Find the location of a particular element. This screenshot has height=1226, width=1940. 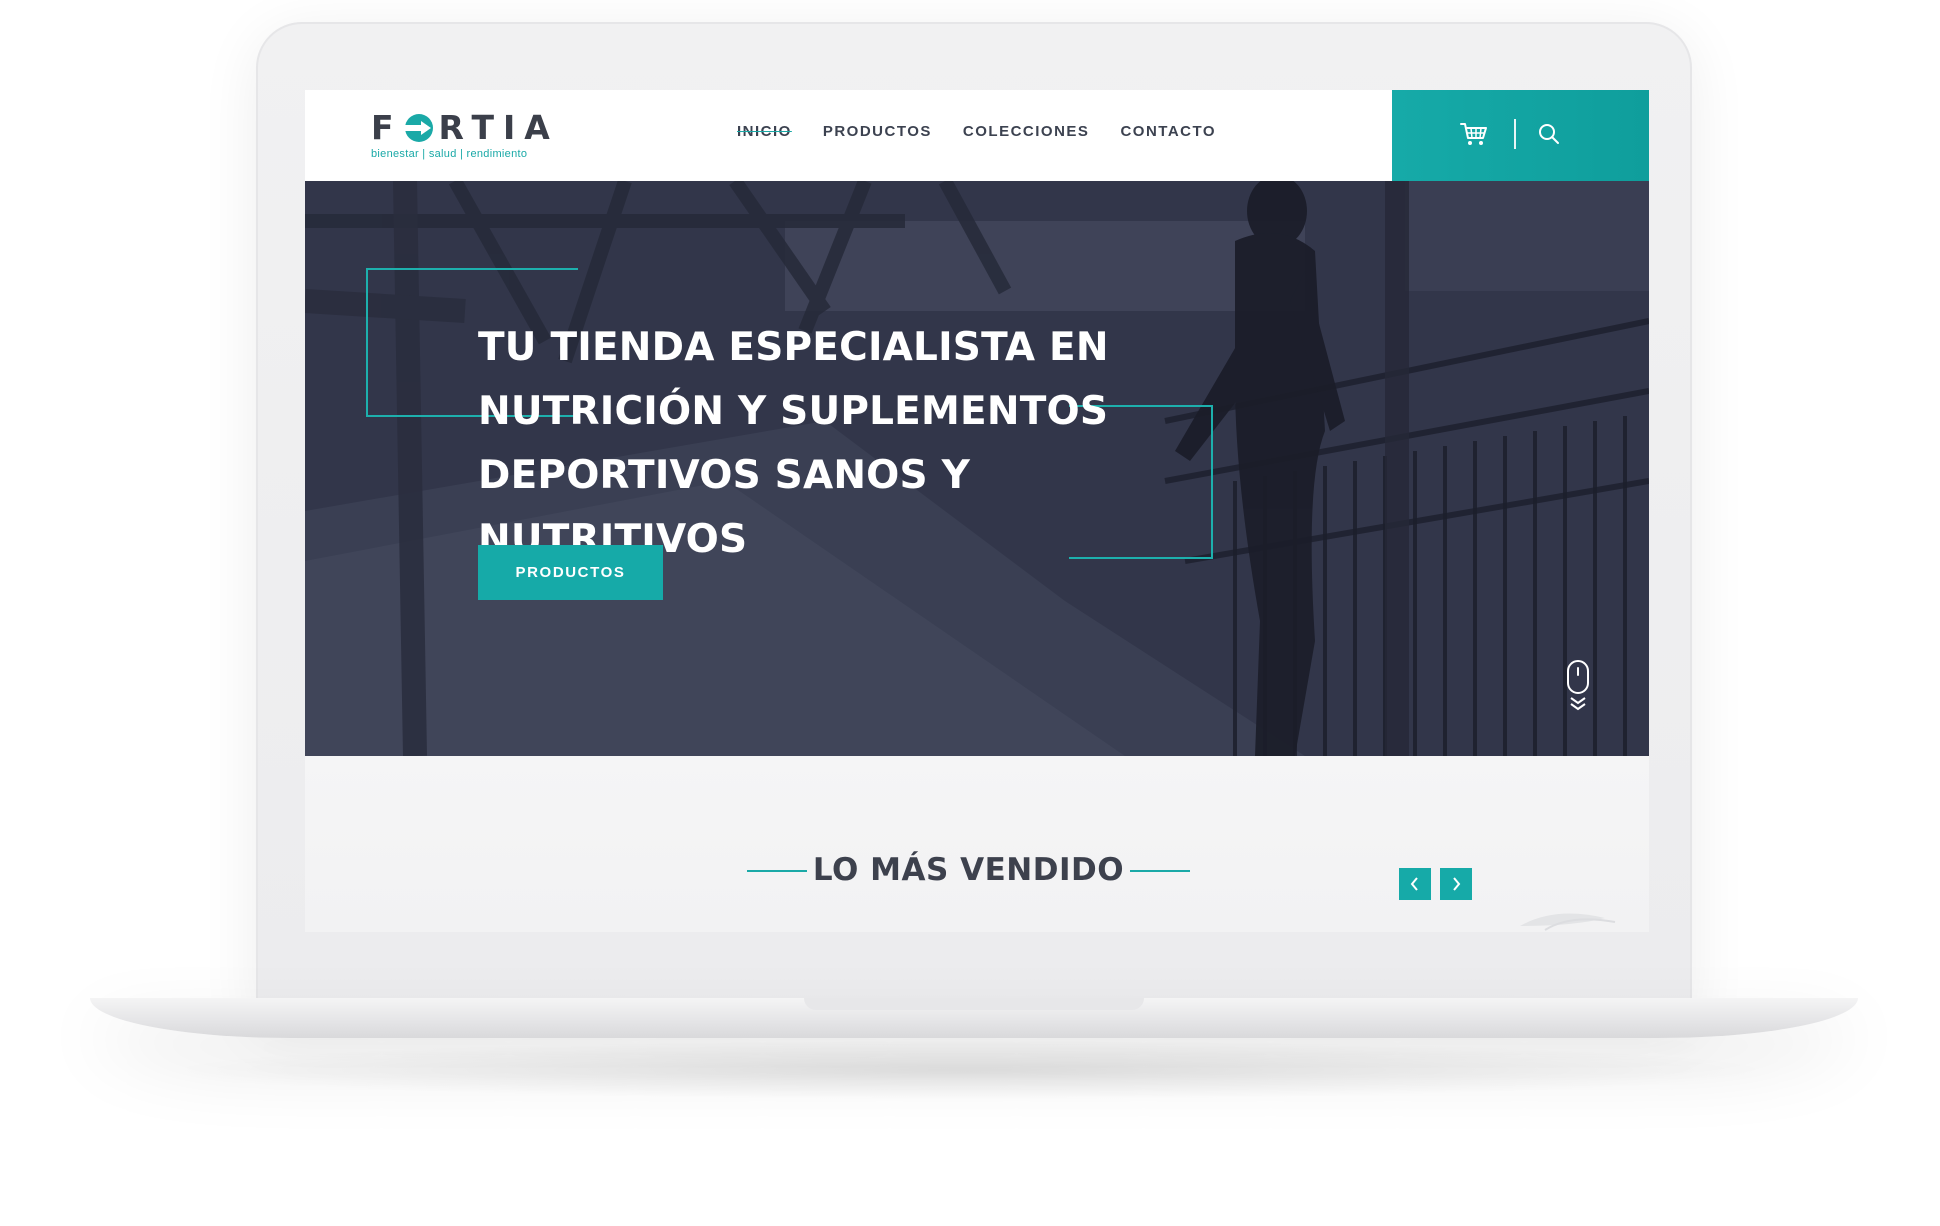

bestsellers-section: LO MÁS VENDIDO is located at coordinates (977, 844).